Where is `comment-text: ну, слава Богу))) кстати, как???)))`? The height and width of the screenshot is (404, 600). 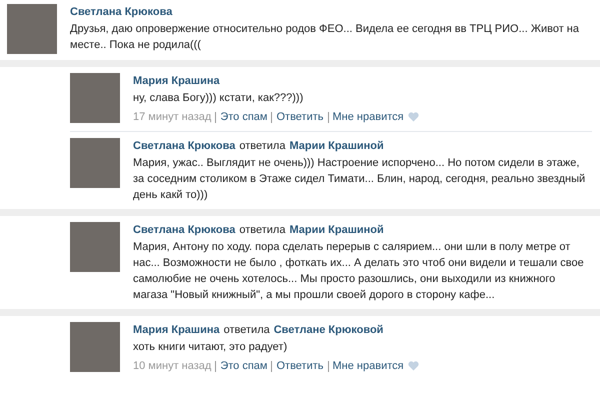
comment-text: ну, слава Богу))) кстати, как???))) is located at coordinates (218, 98).